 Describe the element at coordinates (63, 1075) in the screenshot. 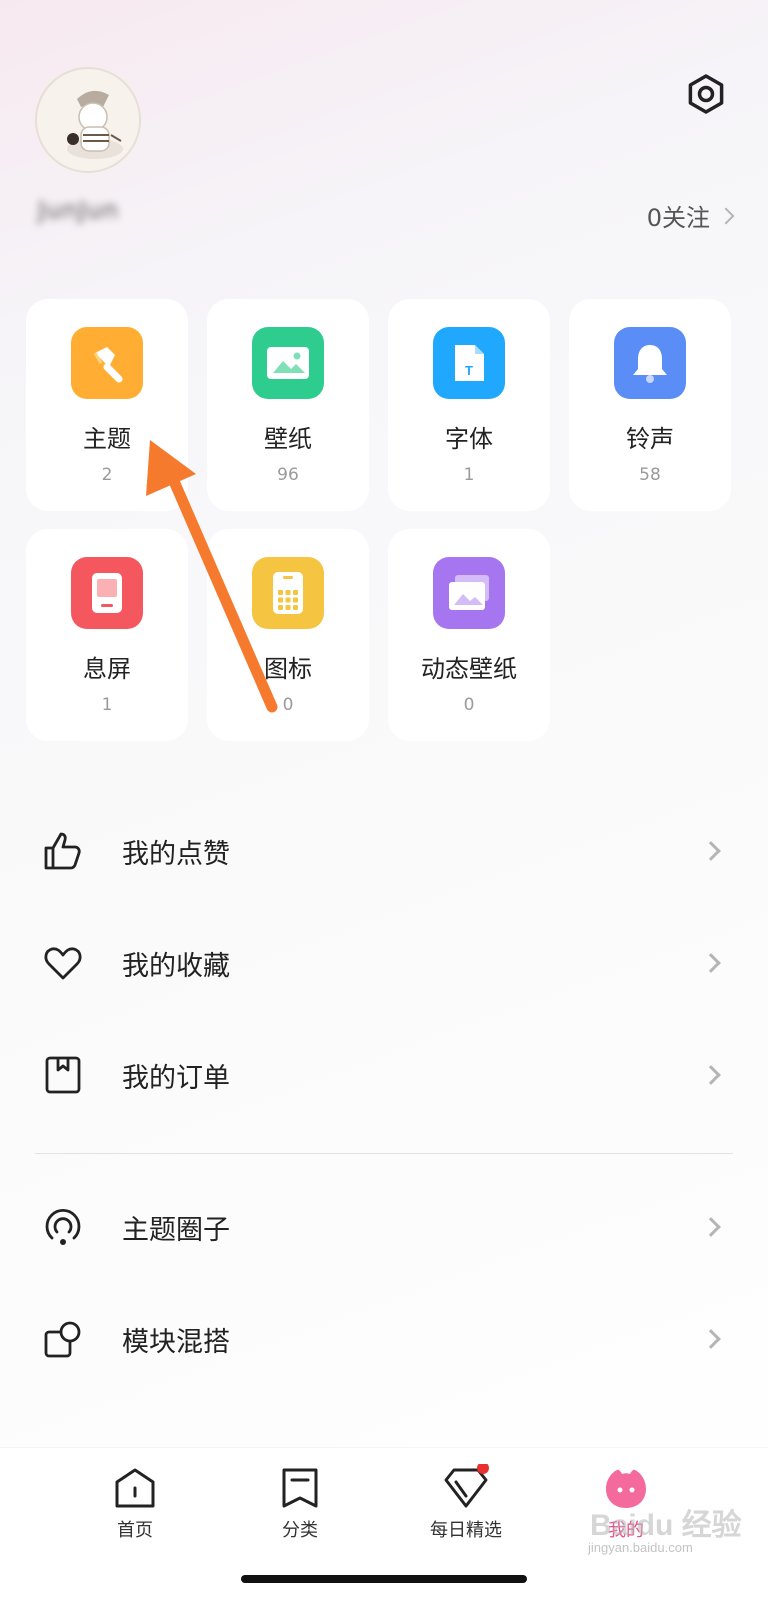

I see `order-icon` at that location.